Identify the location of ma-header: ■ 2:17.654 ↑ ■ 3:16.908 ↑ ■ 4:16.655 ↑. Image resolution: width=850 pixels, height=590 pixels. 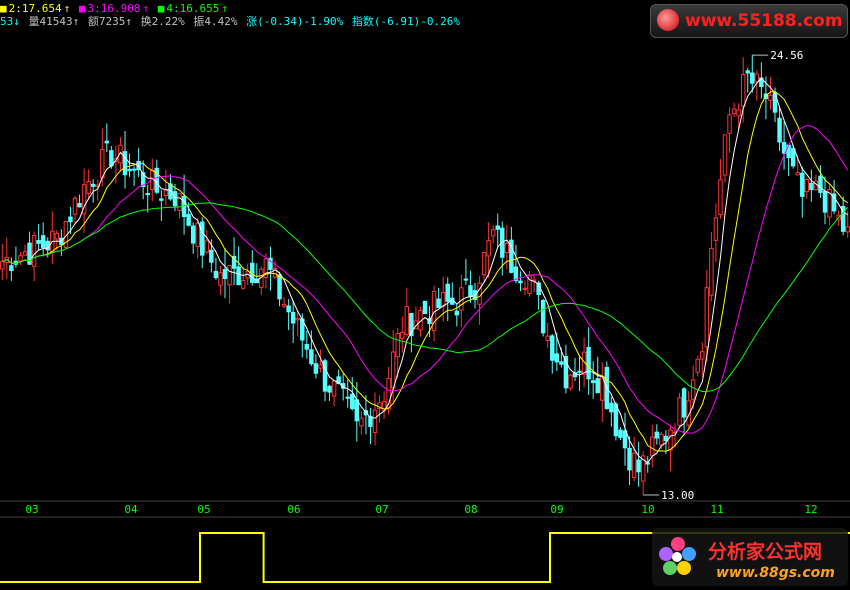
(115, 8).